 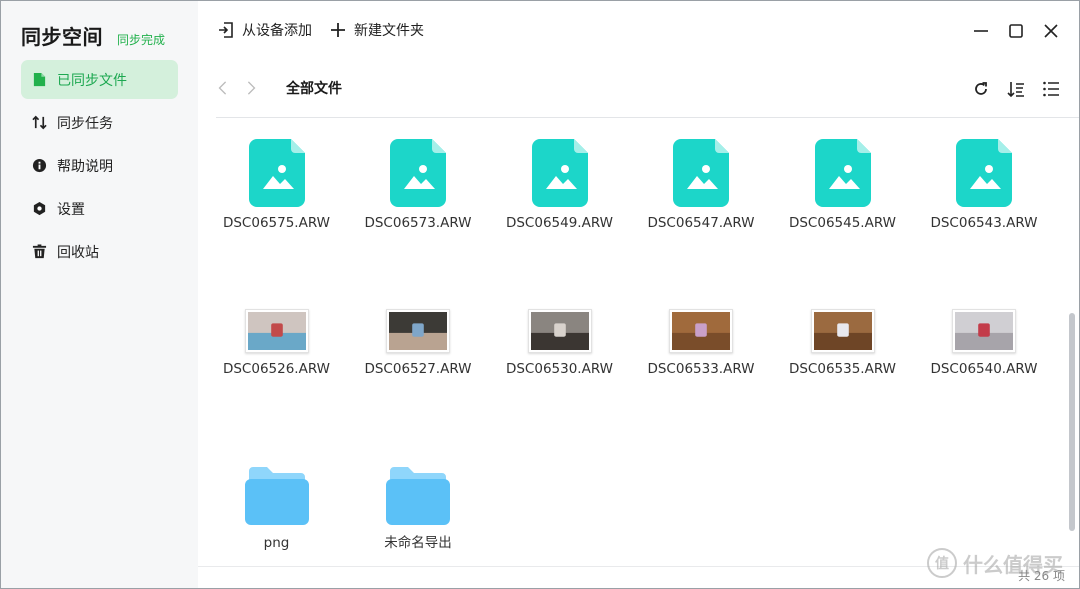 I want to click on file-item: DSC06575.ARW, so click(x=276, y=194).